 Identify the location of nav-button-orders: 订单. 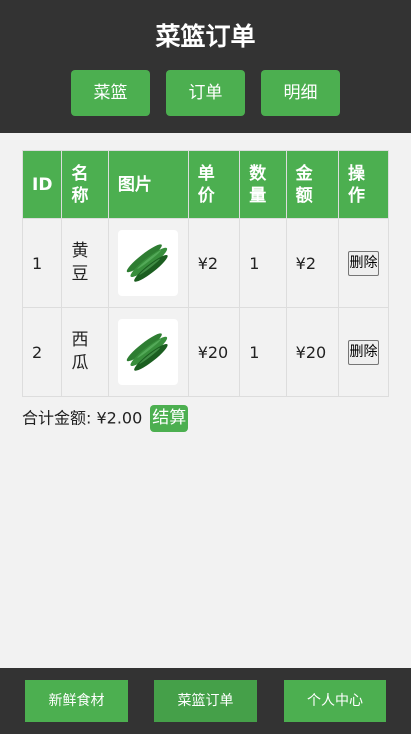
(205, 93).